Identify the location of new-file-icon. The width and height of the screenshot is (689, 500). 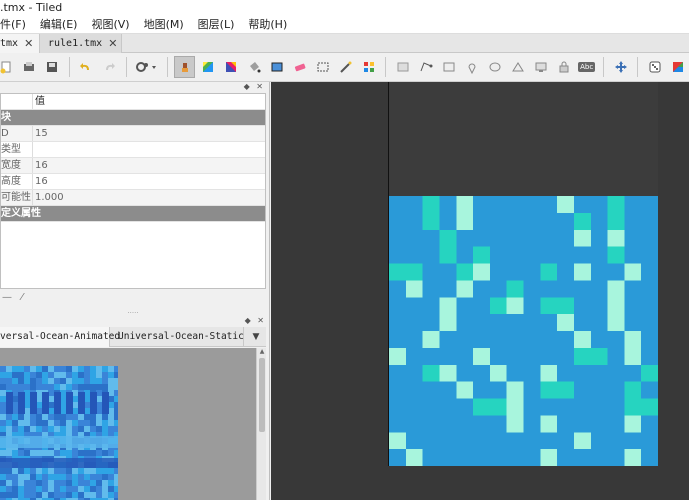
(8, 67).